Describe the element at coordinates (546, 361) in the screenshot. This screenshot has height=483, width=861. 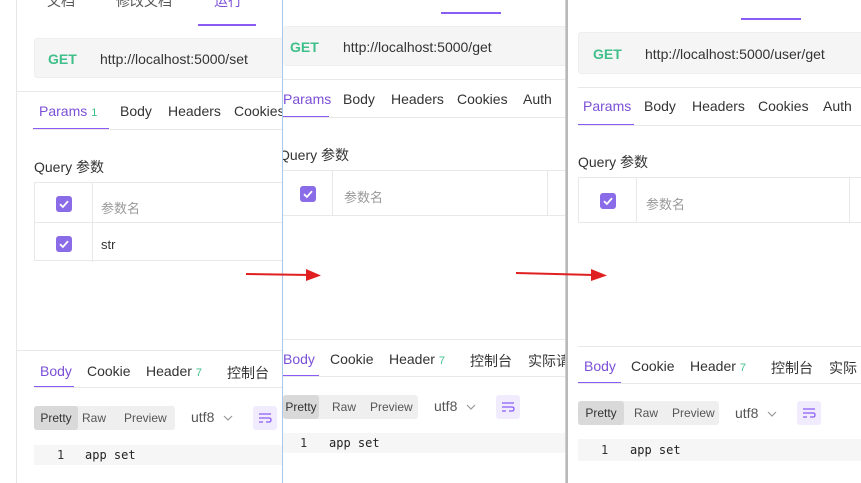
I see `resp-tab-actual-request: 实际请` at that location.